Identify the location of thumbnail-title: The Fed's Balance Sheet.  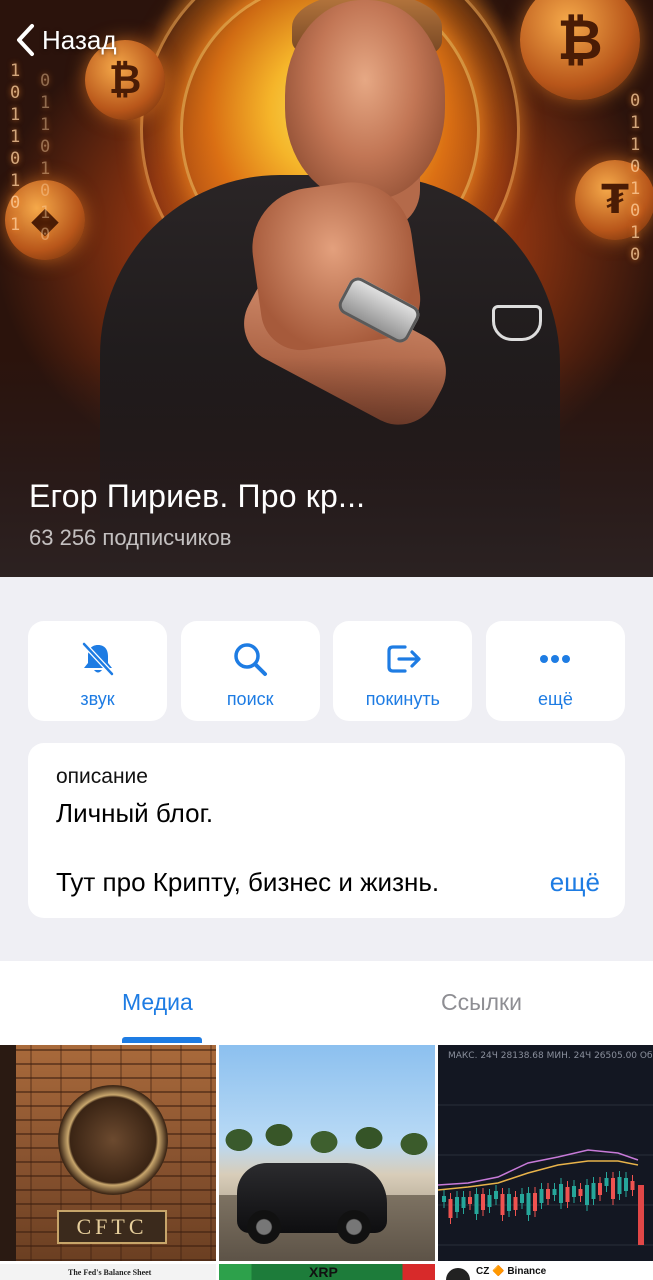
(110, 1272).